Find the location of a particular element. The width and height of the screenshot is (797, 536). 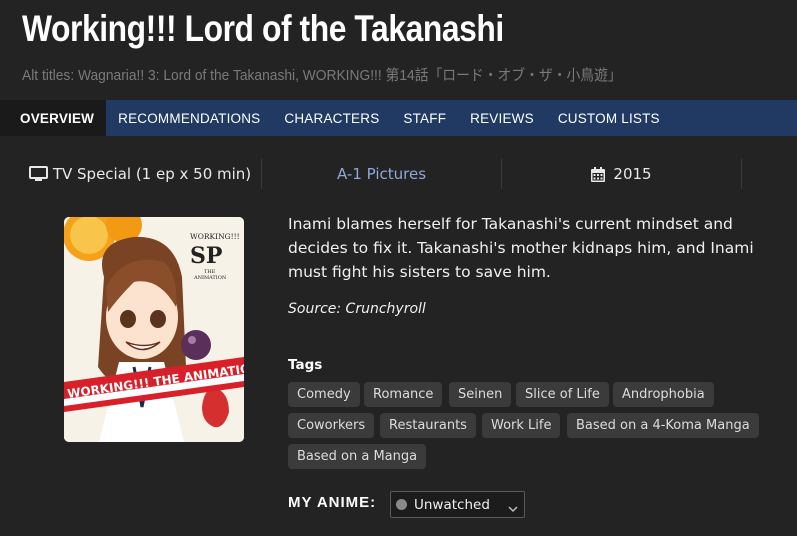

watch-status-select: Unwatched is located at coordinates (457, 504).